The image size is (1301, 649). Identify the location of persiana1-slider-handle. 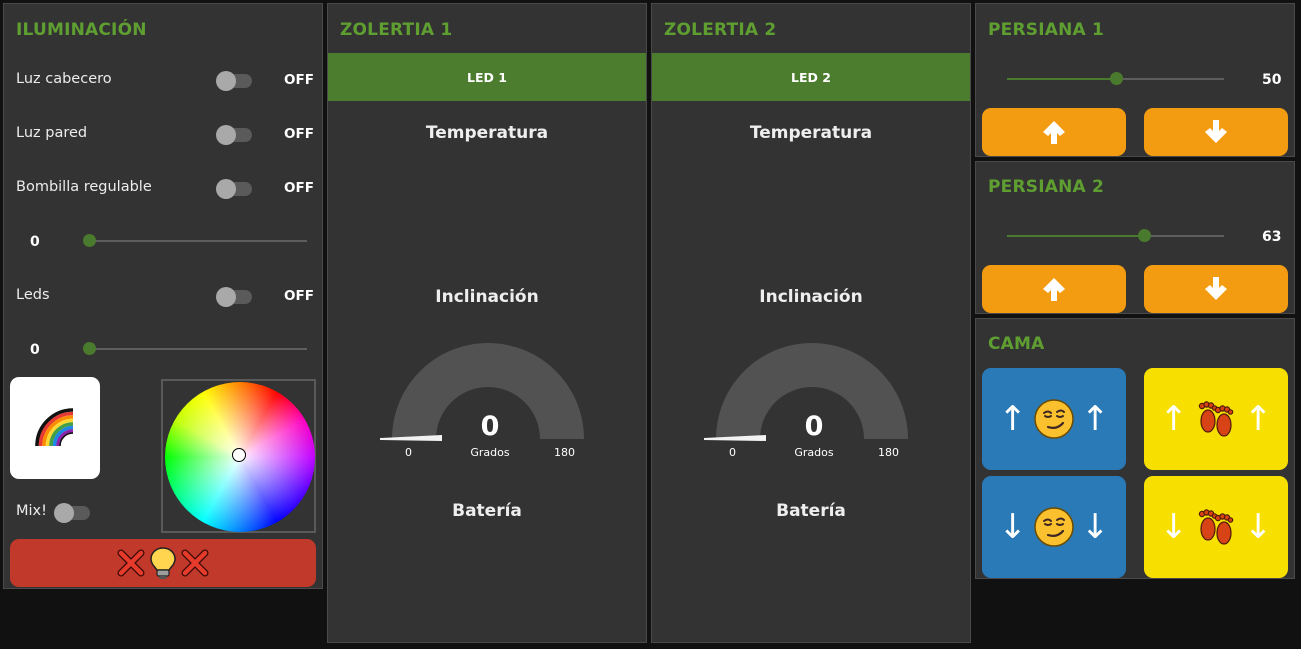
(1116, 78).